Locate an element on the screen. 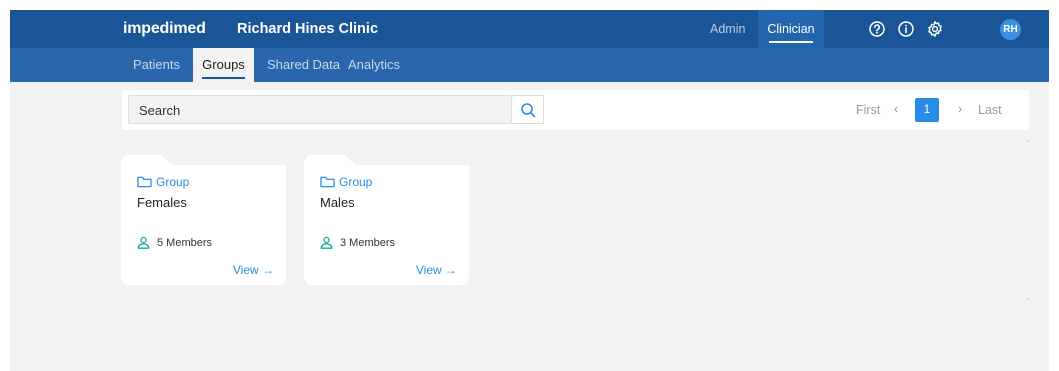 The width and height of the screenshot is (1059, 371). role-clinician-tab: Clinician is located at coordinates (791, 29).